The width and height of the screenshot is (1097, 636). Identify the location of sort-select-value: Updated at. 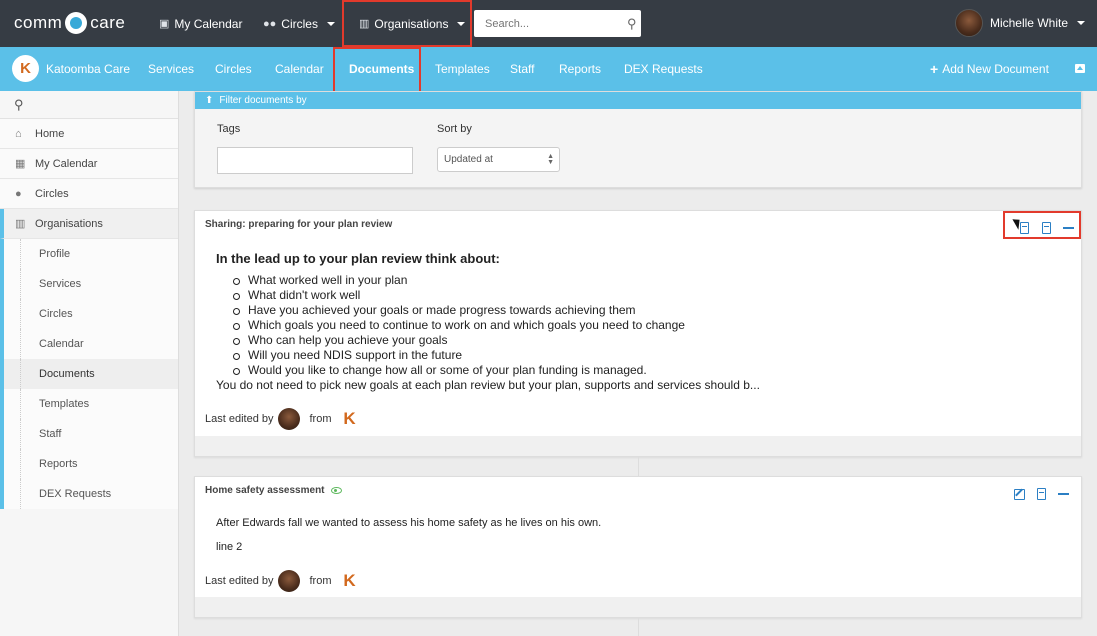
(468, 159).